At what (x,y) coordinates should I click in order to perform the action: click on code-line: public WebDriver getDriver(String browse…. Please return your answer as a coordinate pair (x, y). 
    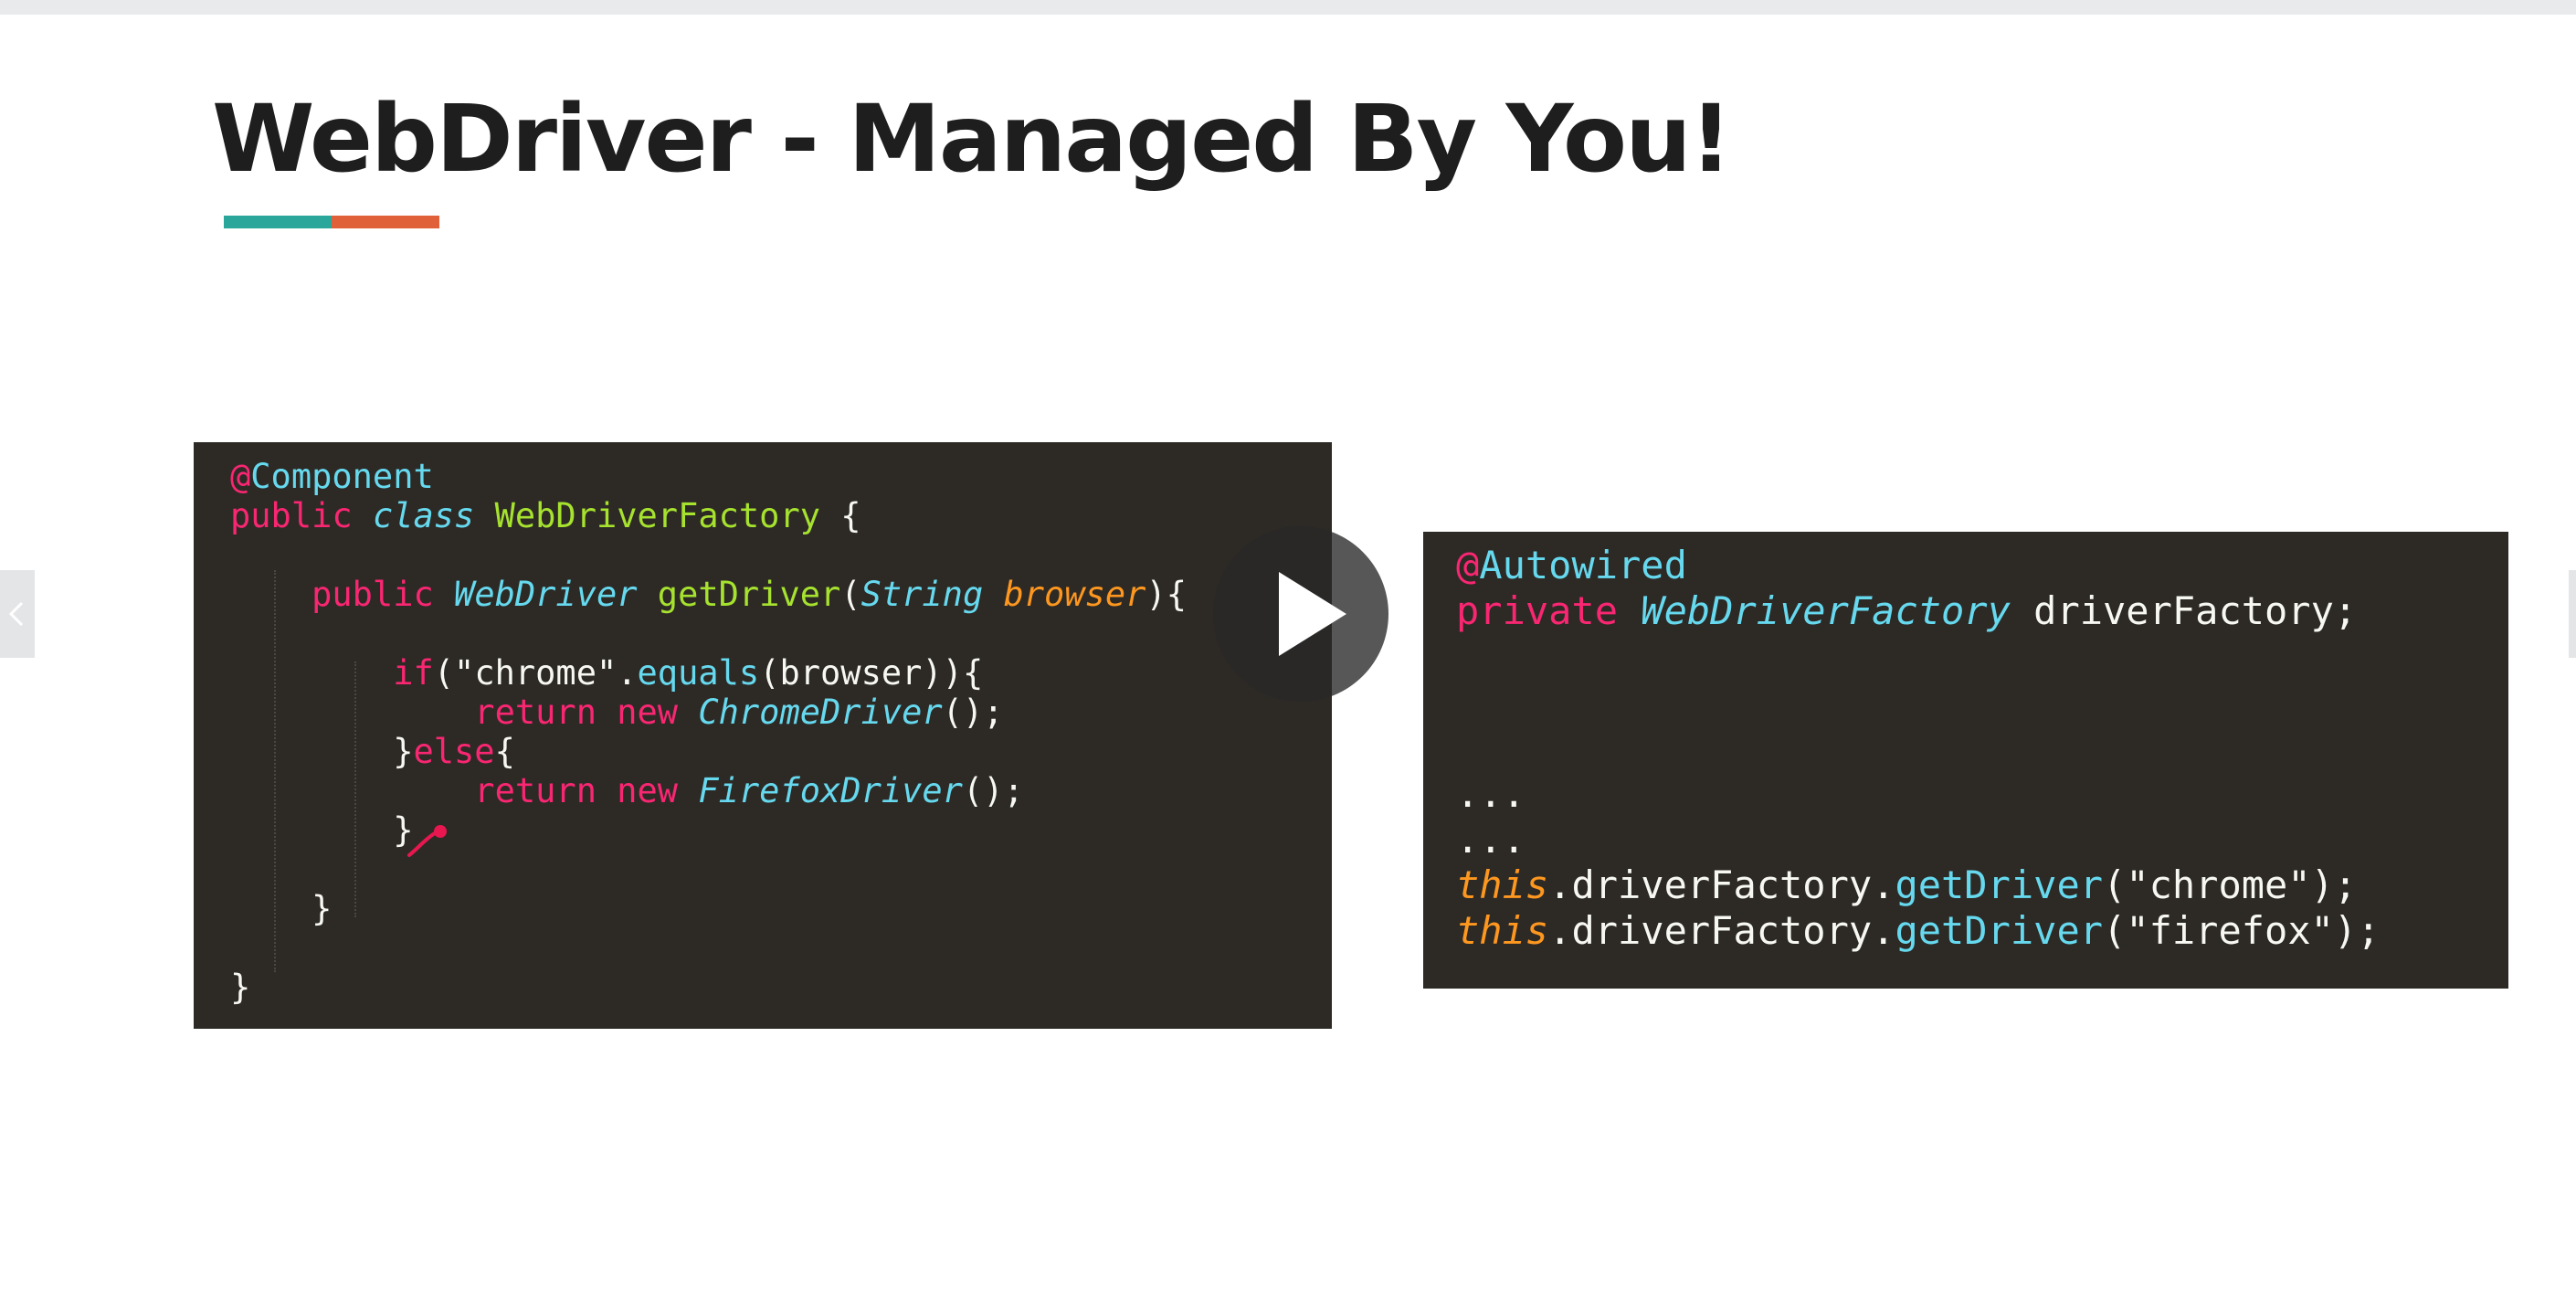
    Looking at the image, I should click on (781, 594).